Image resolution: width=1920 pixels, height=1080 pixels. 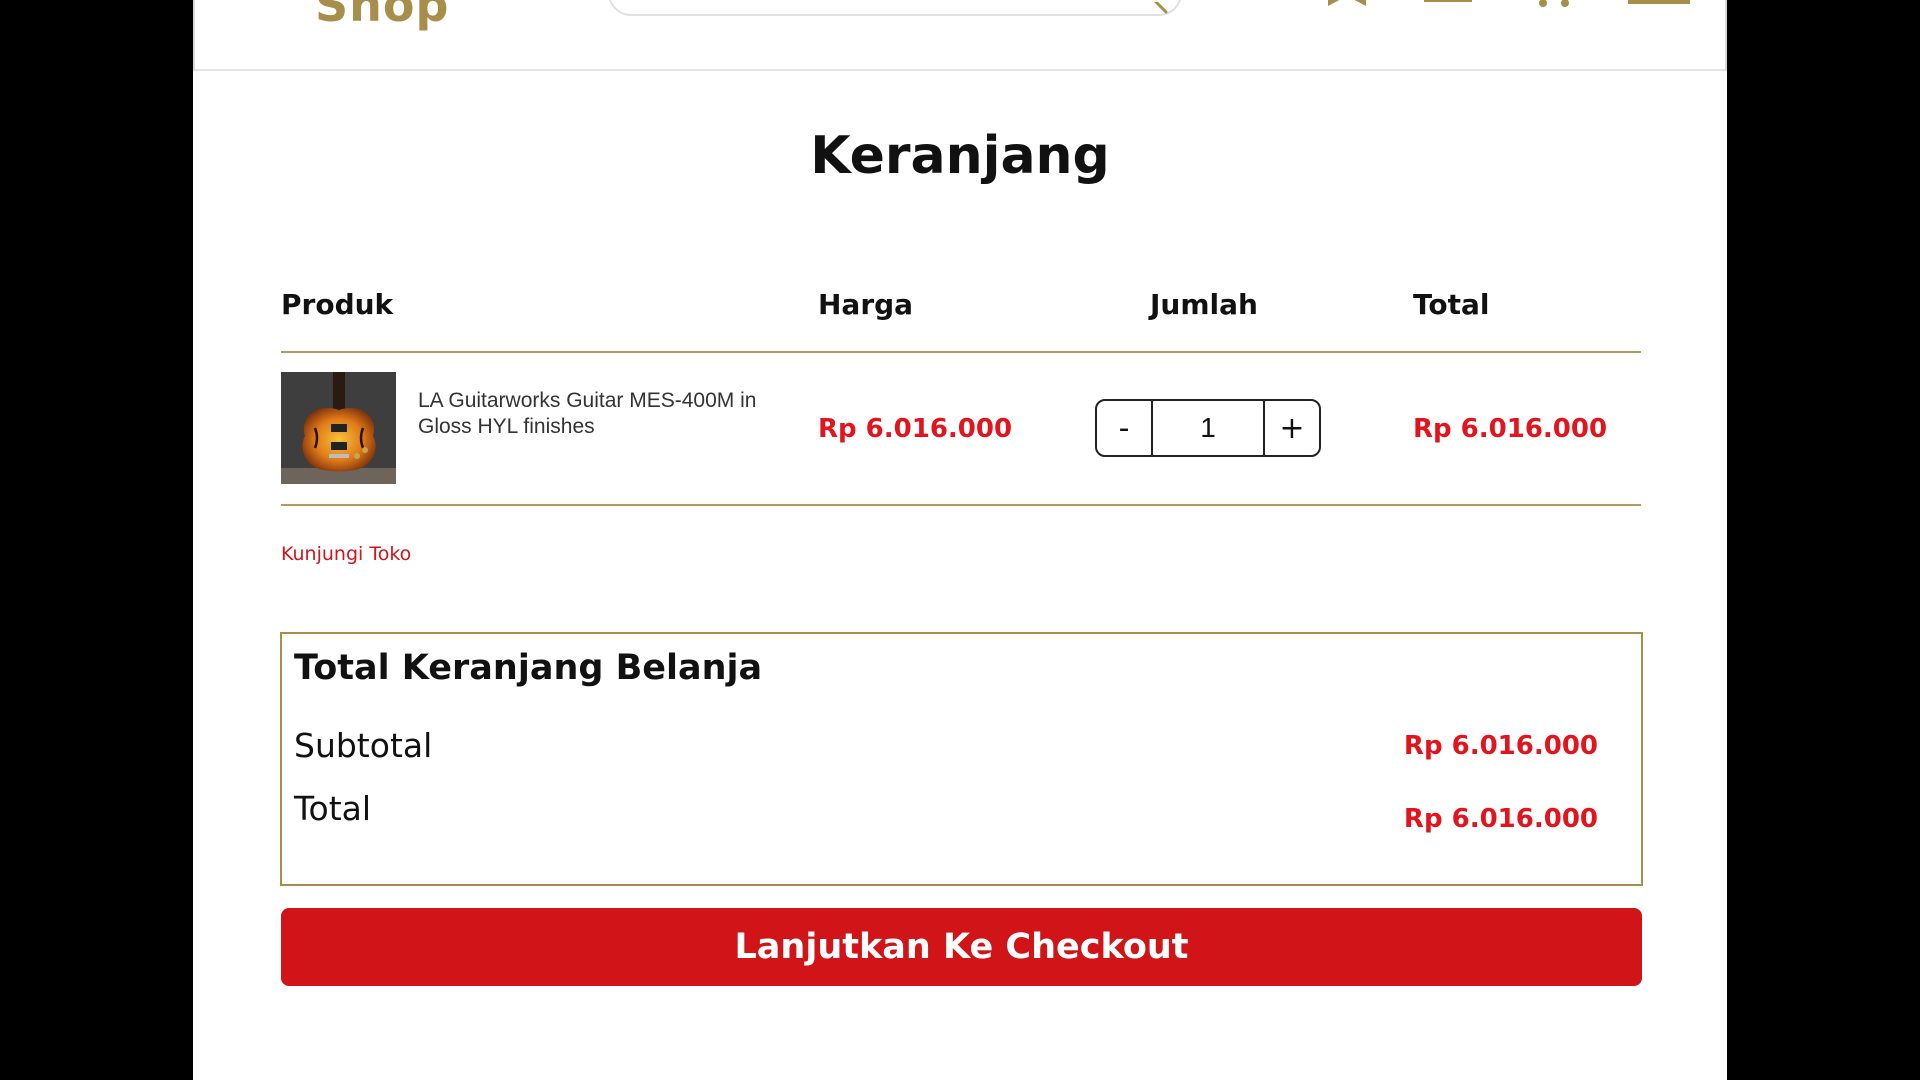 What do you see at coordinates (1500, 746) in the screenshot?
I see `subtotal-value: Rp 6.016.000` at bounding box center [1500, 746].